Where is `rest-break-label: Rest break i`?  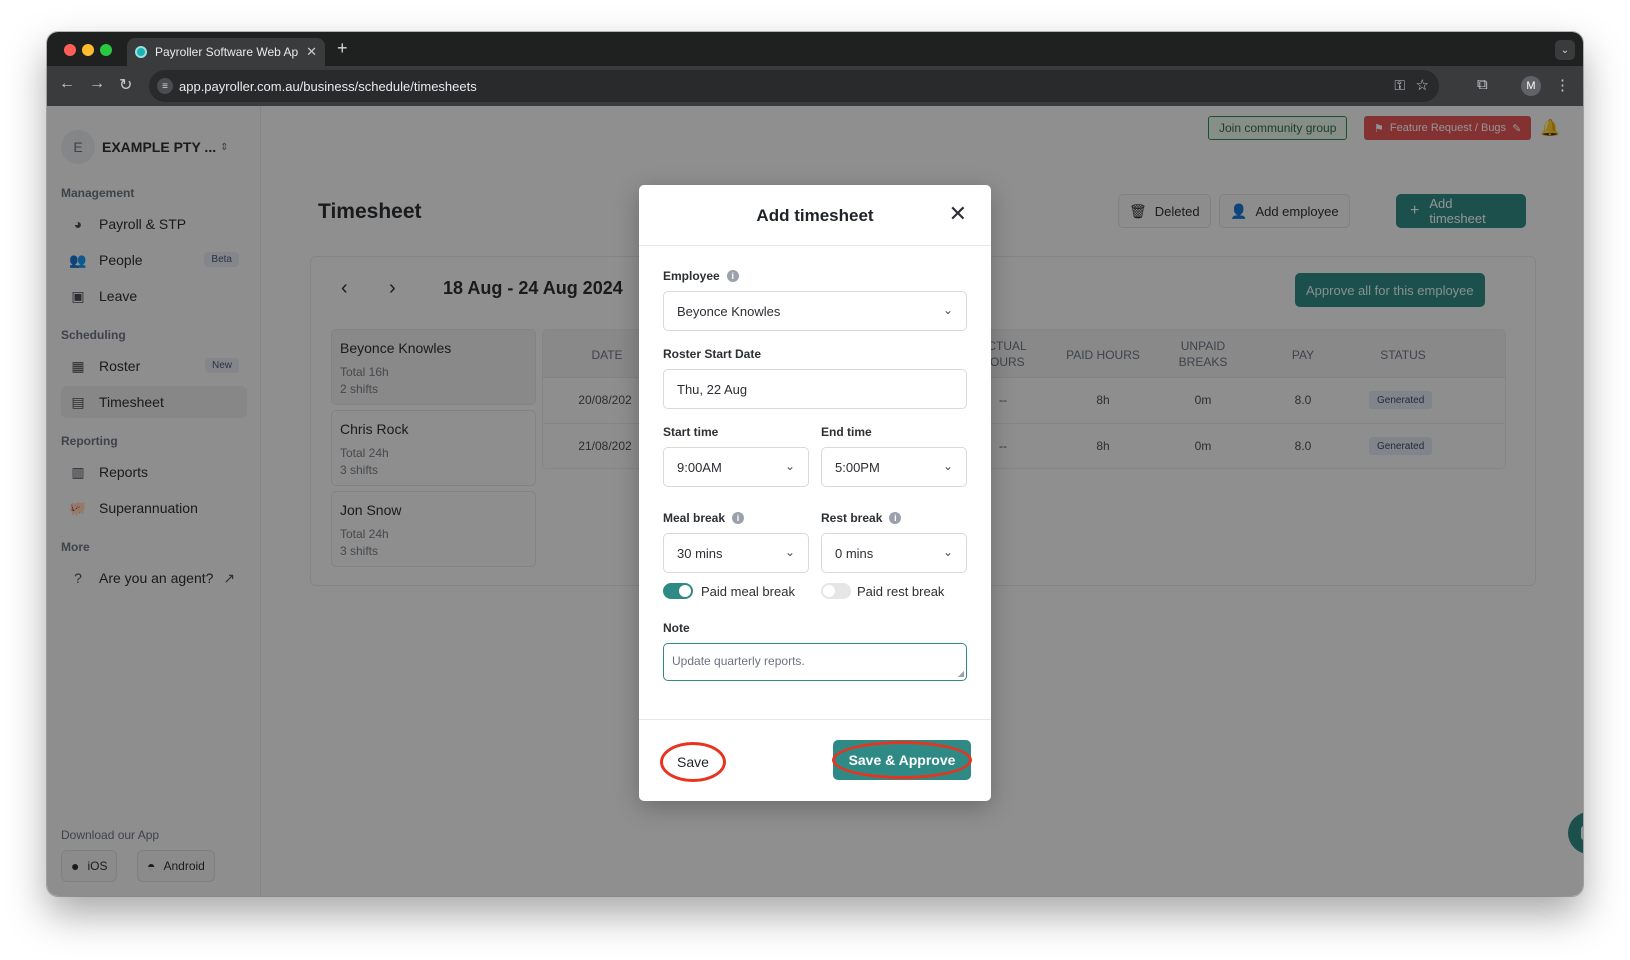 rest-break-label: Rest break i is located at coordinates (861, 518).